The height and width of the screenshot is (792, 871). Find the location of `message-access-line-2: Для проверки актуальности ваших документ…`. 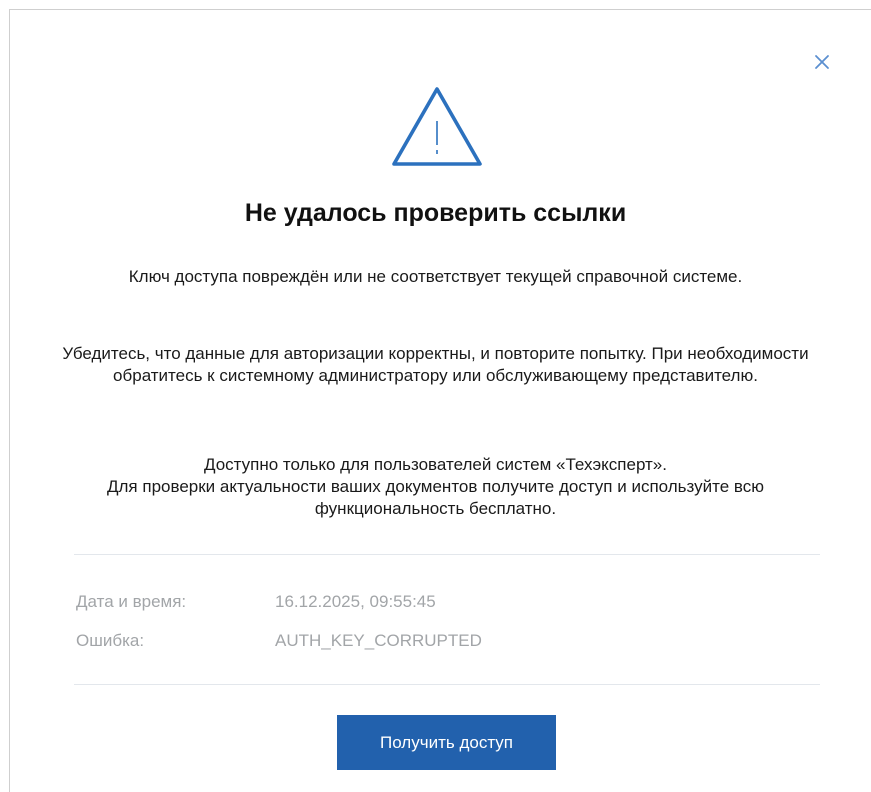

message-access-line-2: Для проверки актуальности ваших документ… is located at coordinates (435, 497).